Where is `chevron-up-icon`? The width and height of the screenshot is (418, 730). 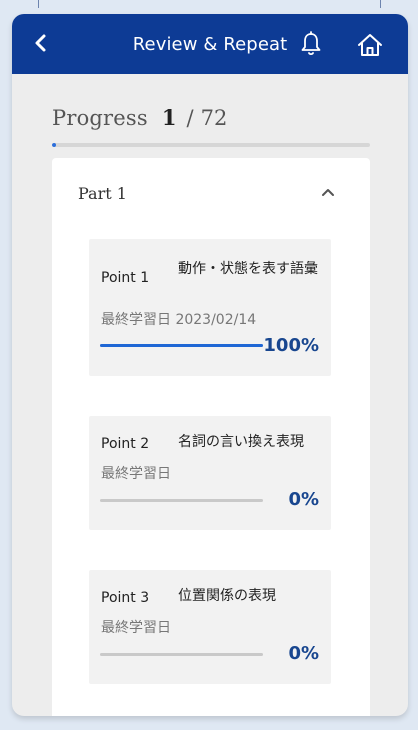 chevron-up-icon is located at coordinates (328, 192).